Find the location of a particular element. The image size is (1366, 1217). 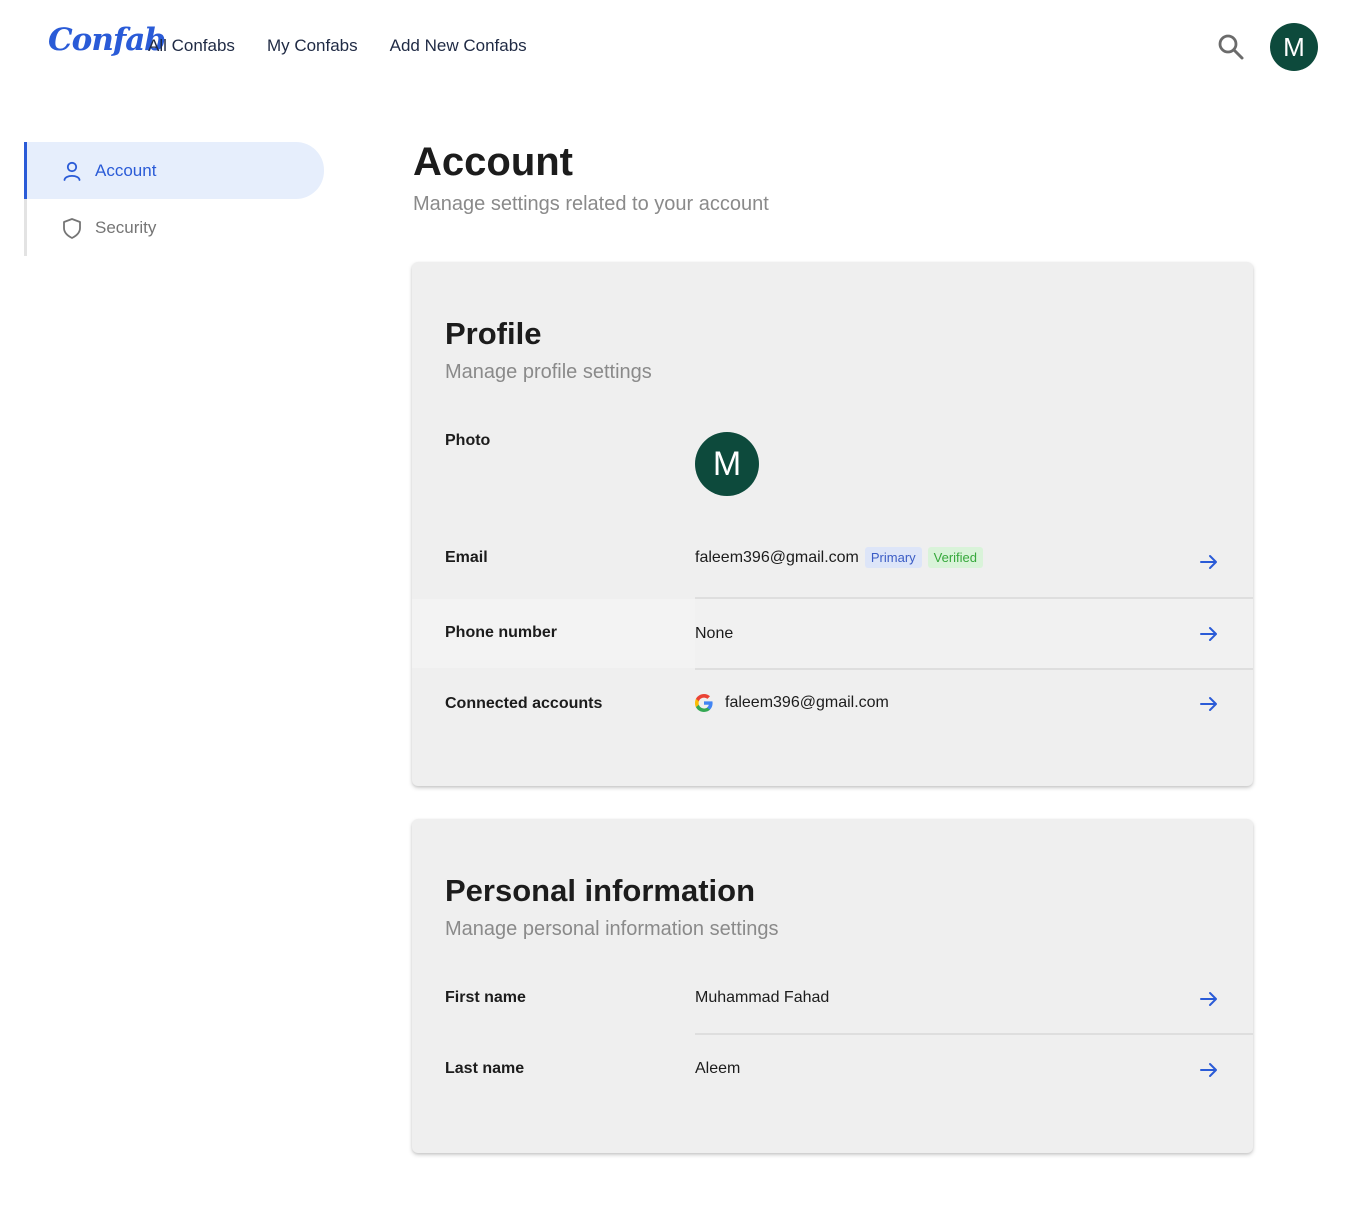

nav-add-new-confabs: Add New Confabs is located at coordinates (458, 46).